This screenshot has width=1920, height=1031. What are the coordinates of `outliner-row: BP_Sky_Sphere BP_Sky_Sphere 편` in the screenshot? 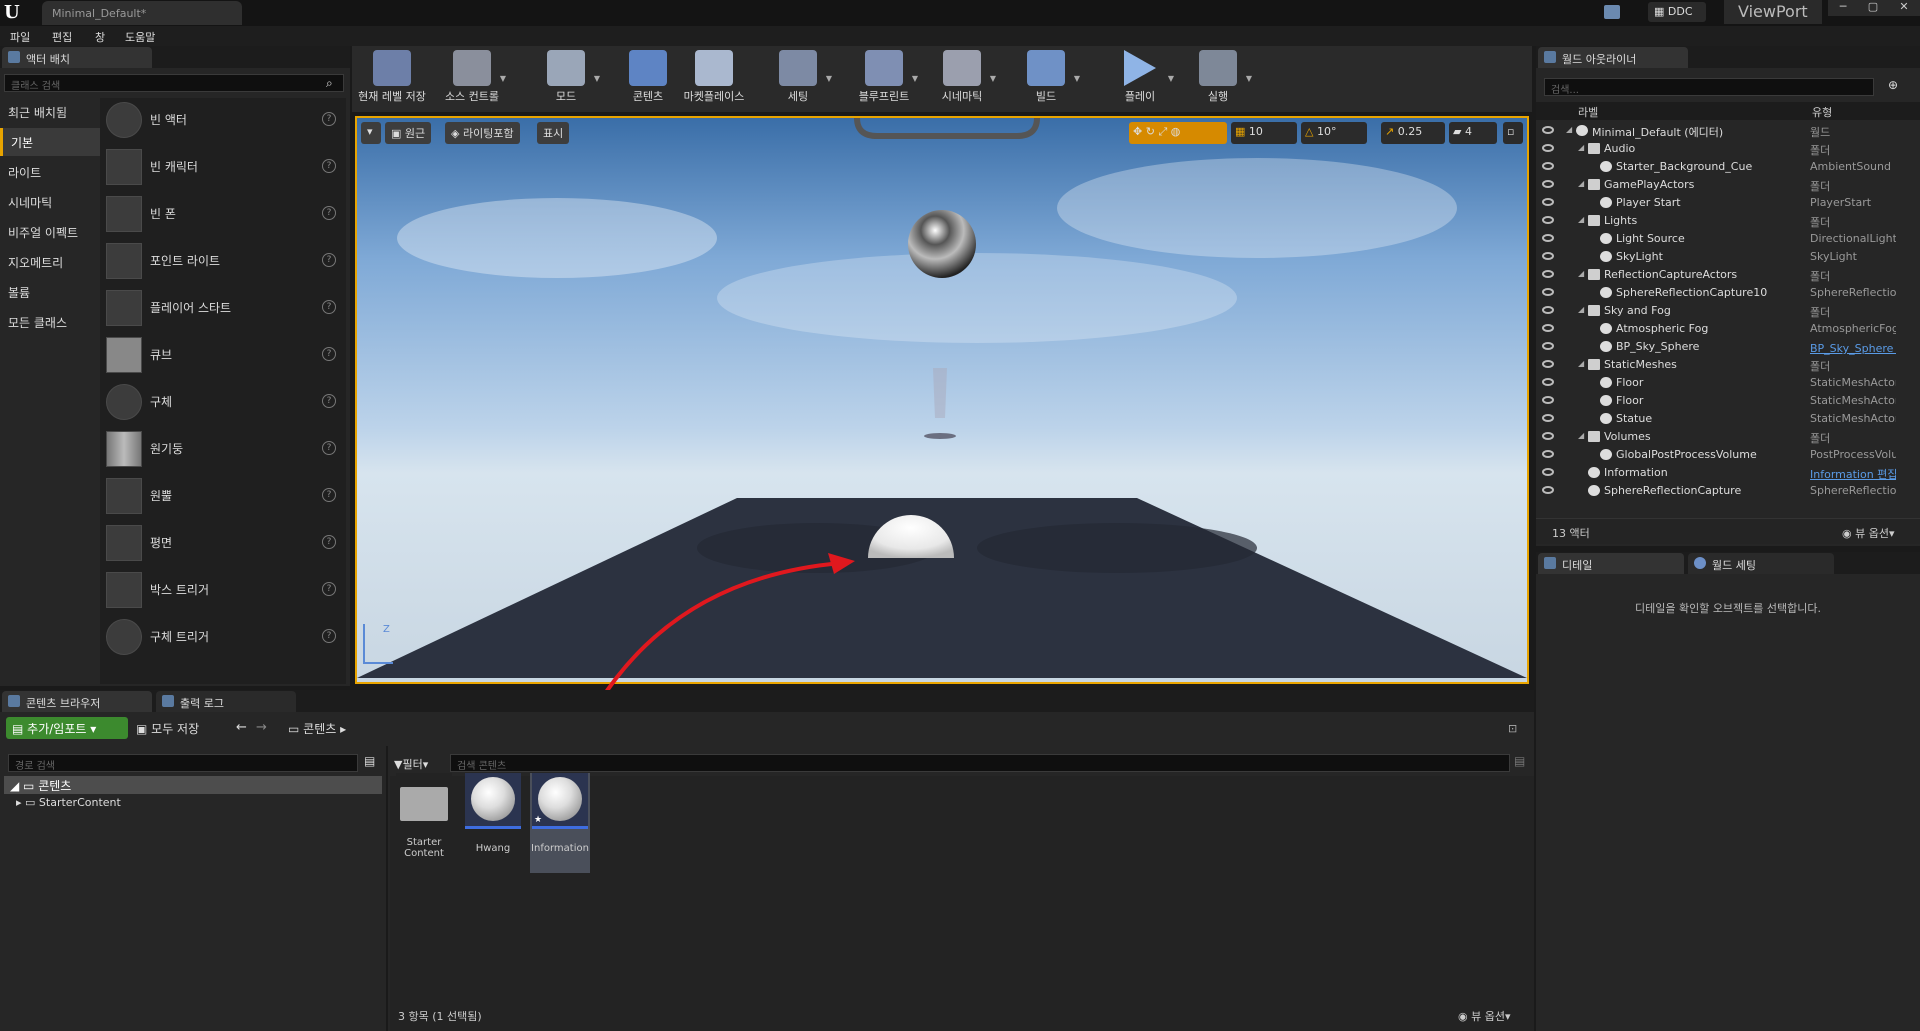 It's located at (1716, 347).